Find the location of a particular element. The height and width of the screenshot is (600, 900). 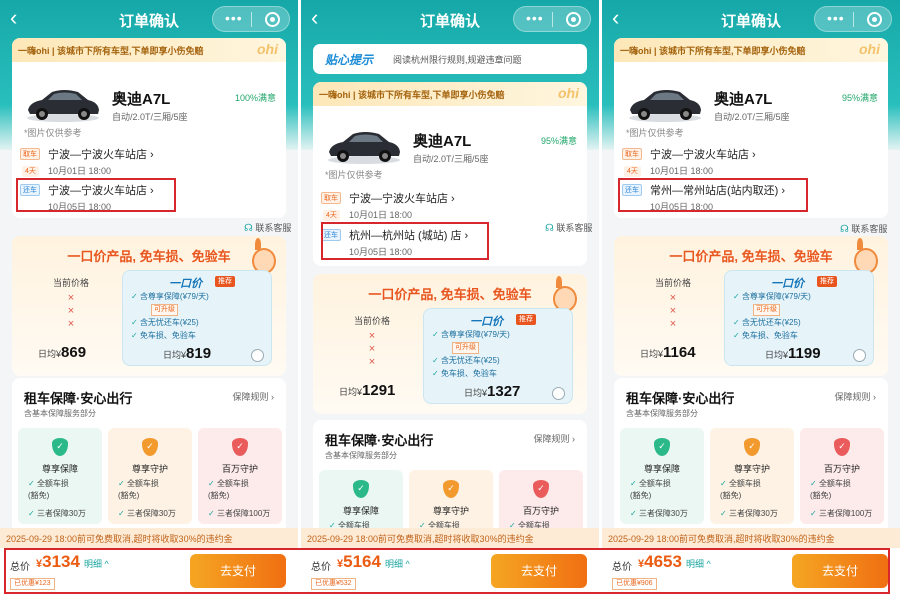

ohi-banner: 一嗨ohi | 该城市下所有车型,下单即享小伤免赔 ohi is located at coordinates (751, 50).